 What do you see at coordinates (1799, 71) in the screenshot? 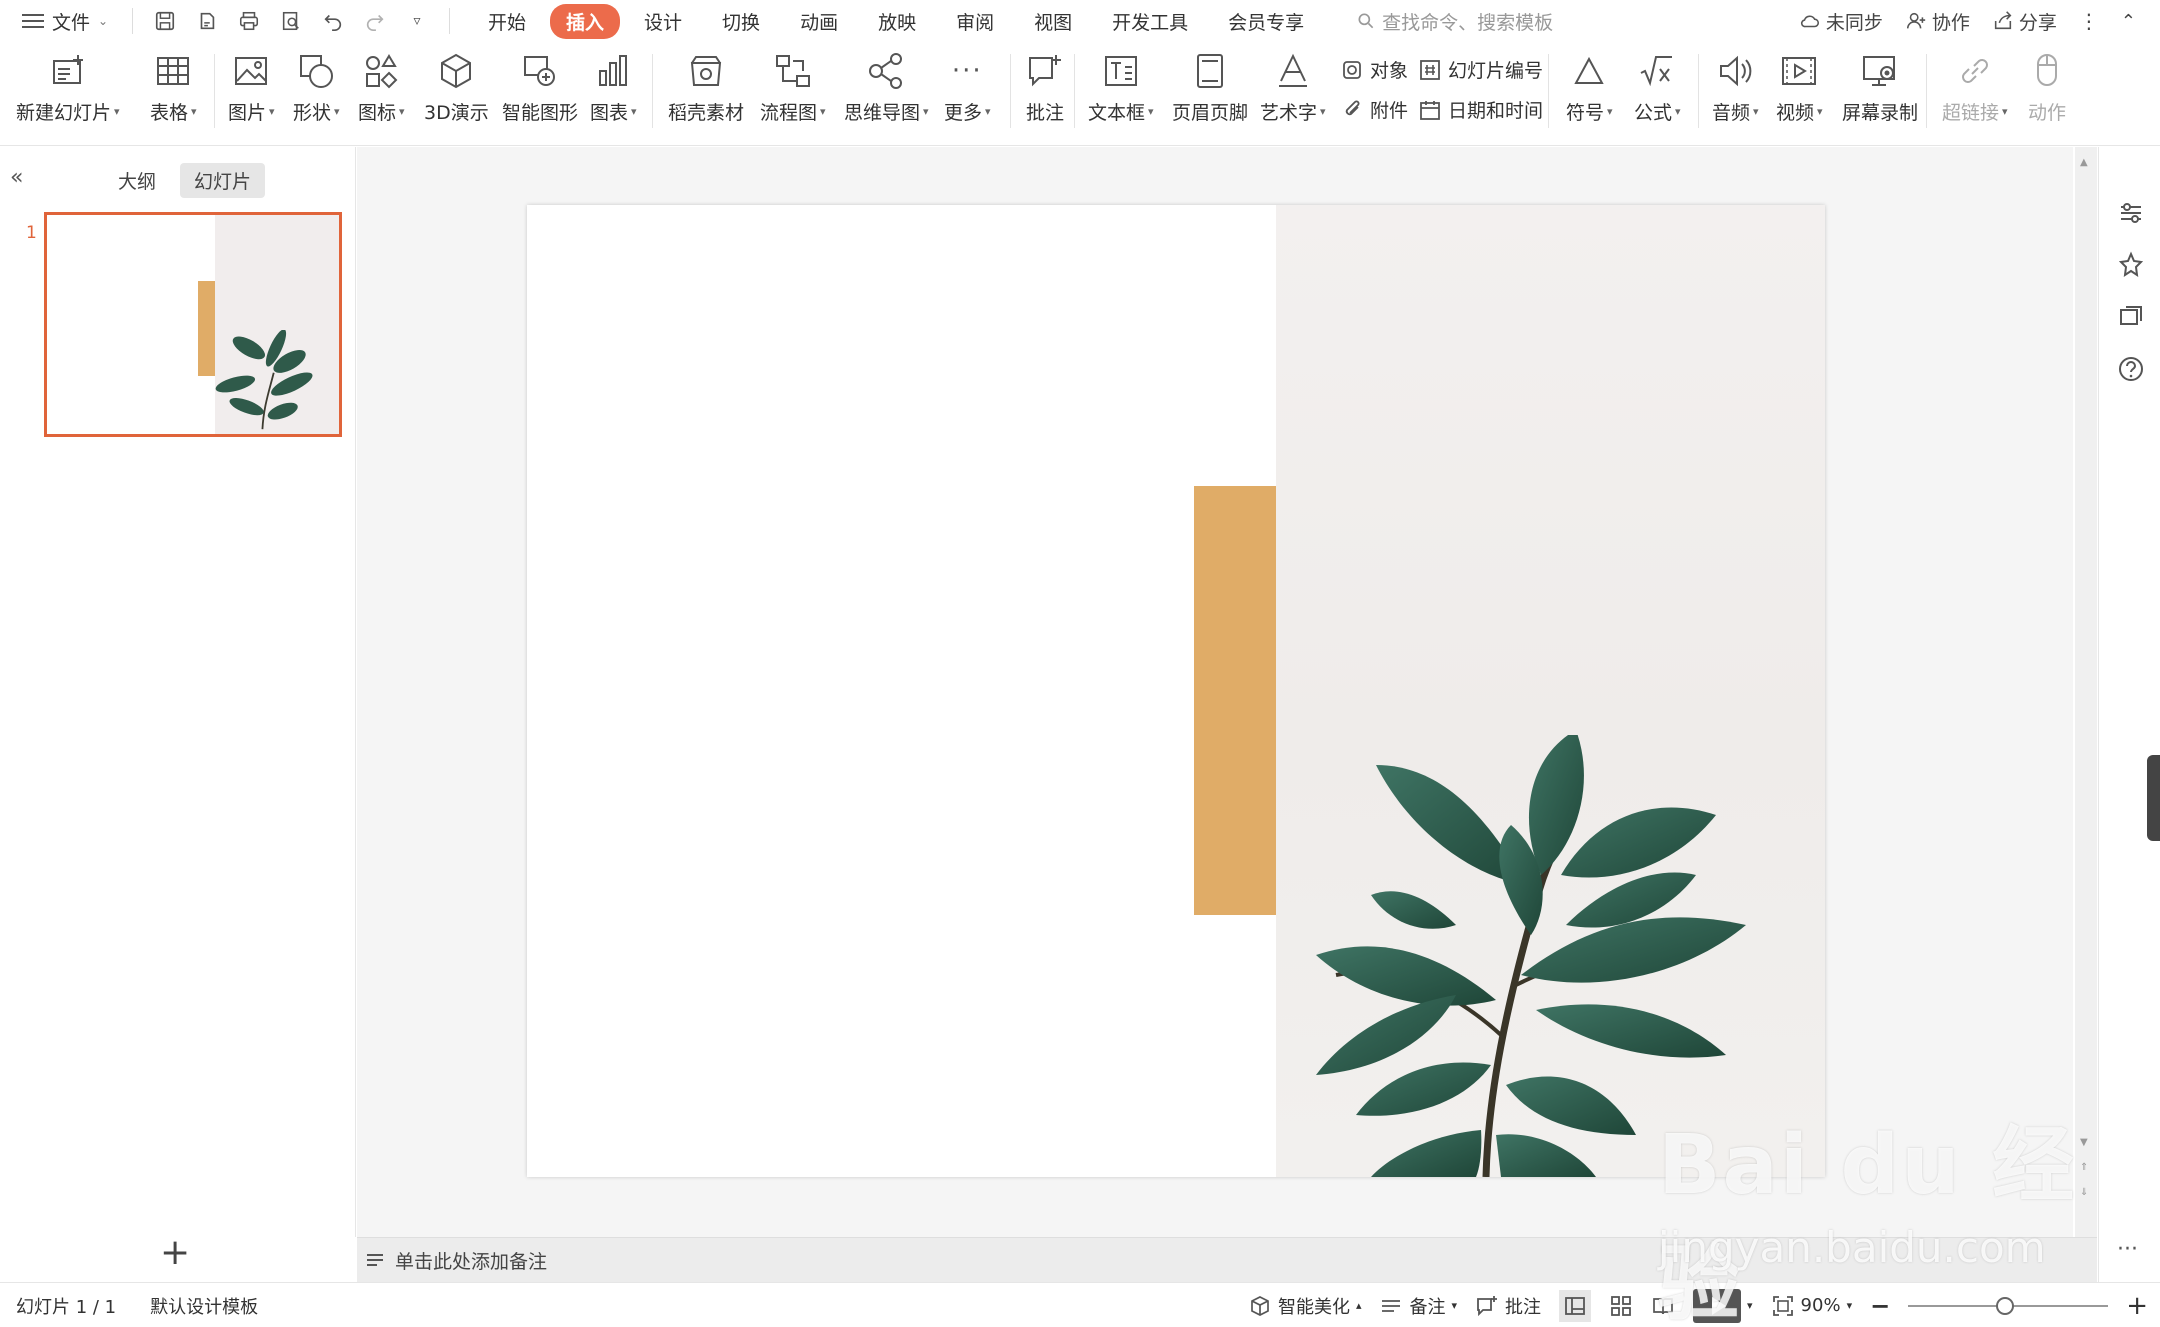
I see `video-icon` at bounding box center [1799, 71].